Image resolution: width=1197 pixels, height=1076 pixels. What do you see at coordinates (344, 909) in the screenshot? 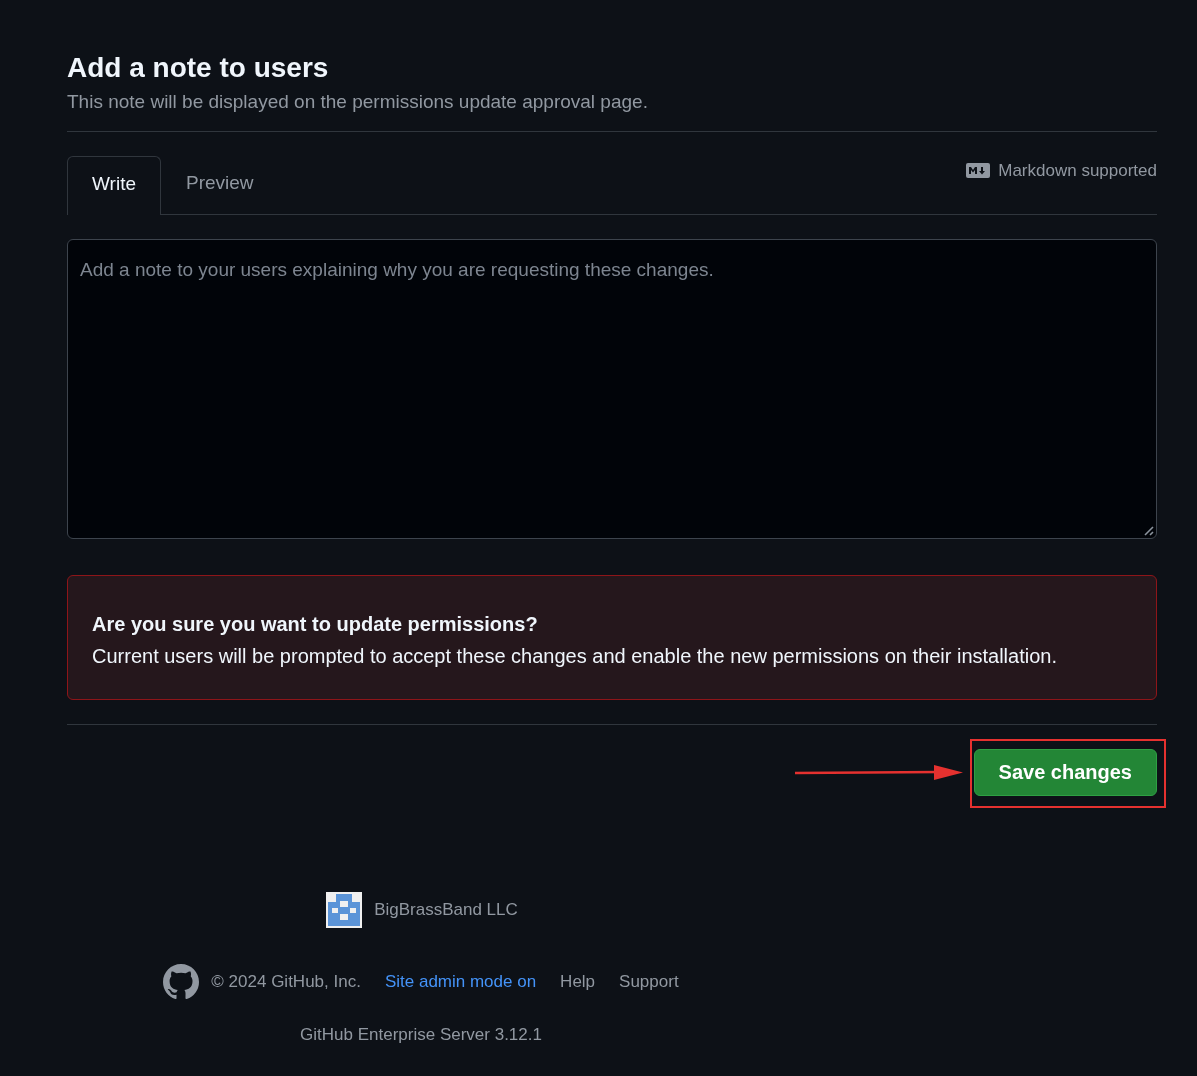
I see `organization-avatar-icon` at bounding box center [344, 909].